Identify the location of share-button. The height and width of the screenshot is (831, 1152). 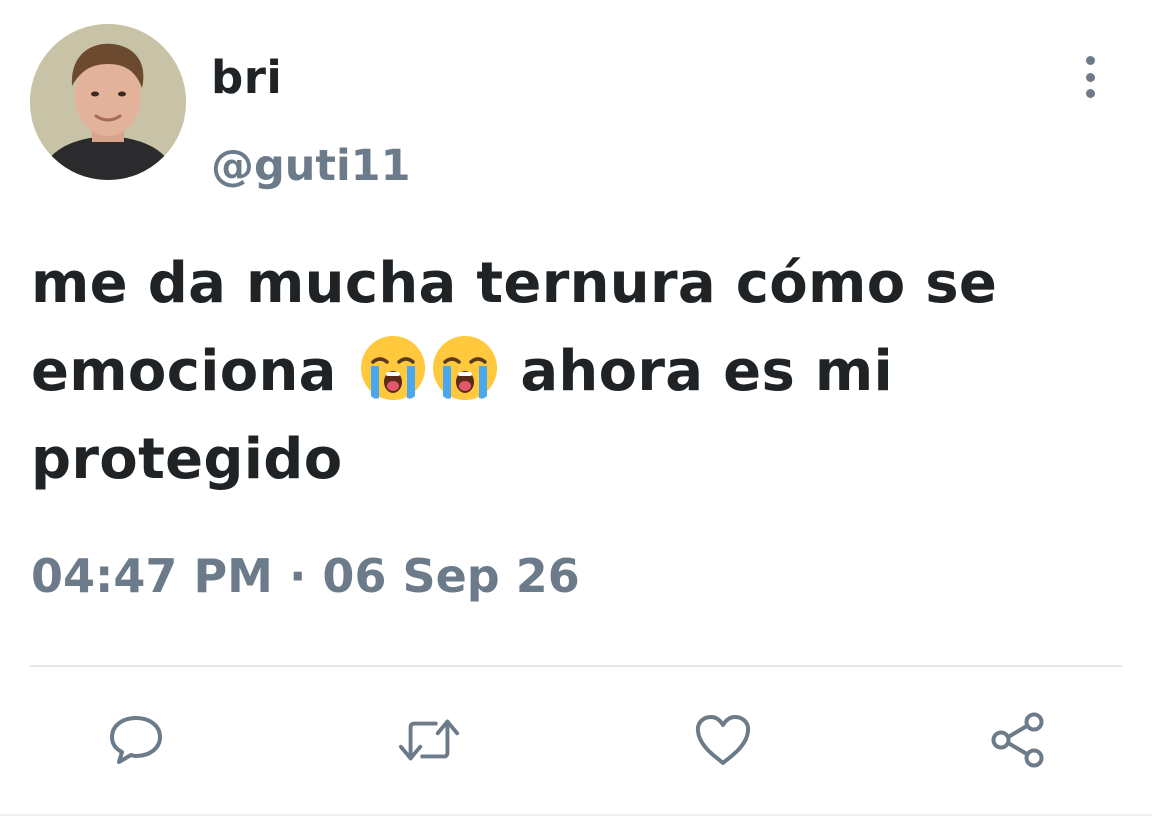
(1018, 740).